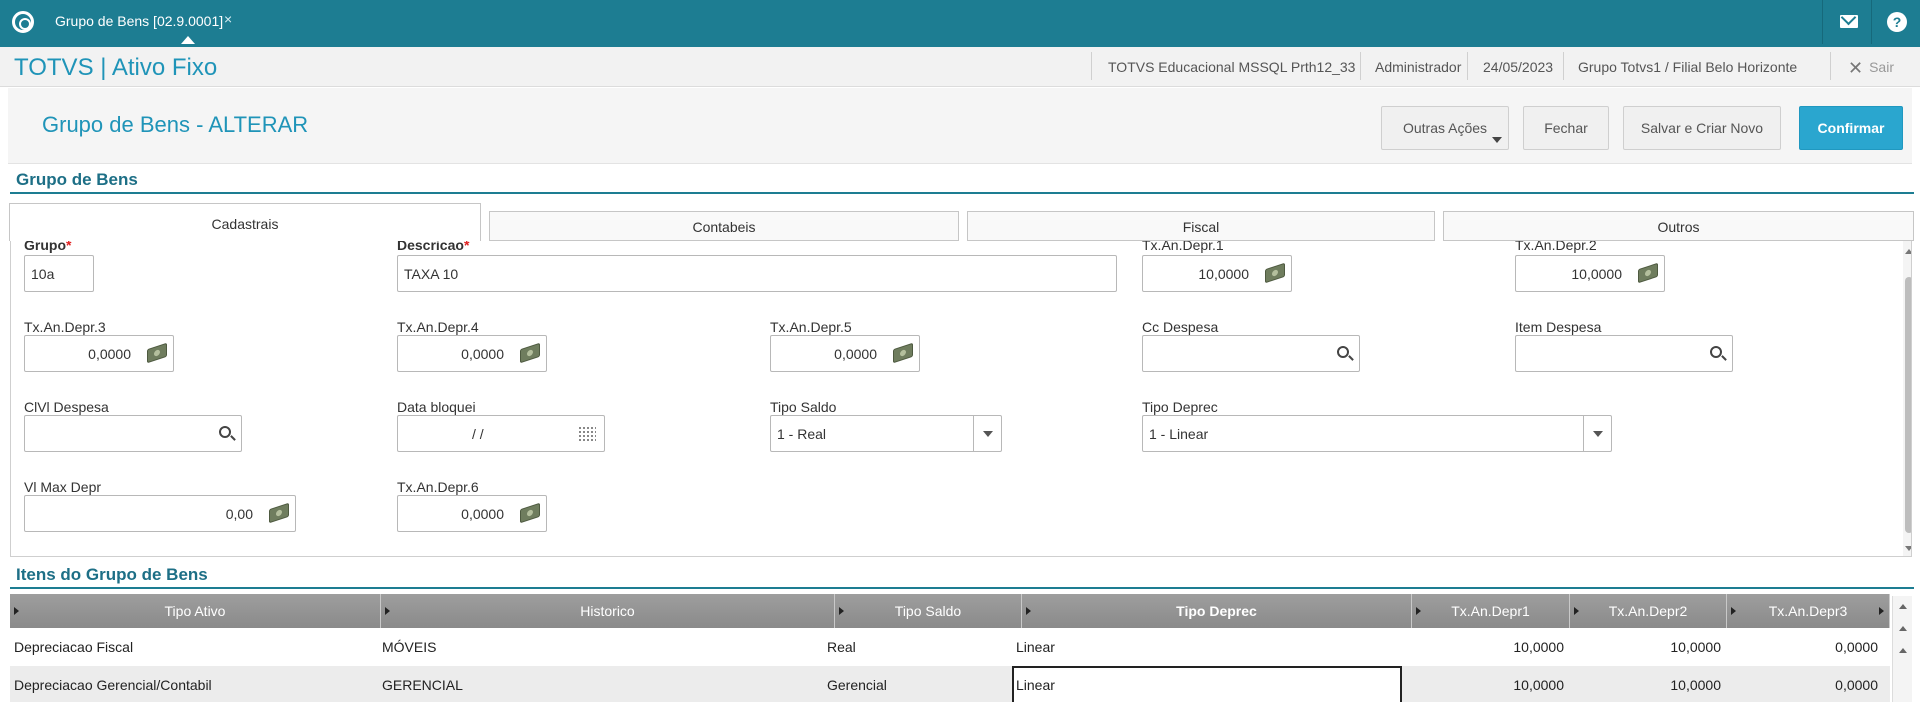 Image resolution: width=1920 pixels, height=702 pixels. I want to click on page-title: Grupo de Bens - ALTERAR, so click(175, 124).